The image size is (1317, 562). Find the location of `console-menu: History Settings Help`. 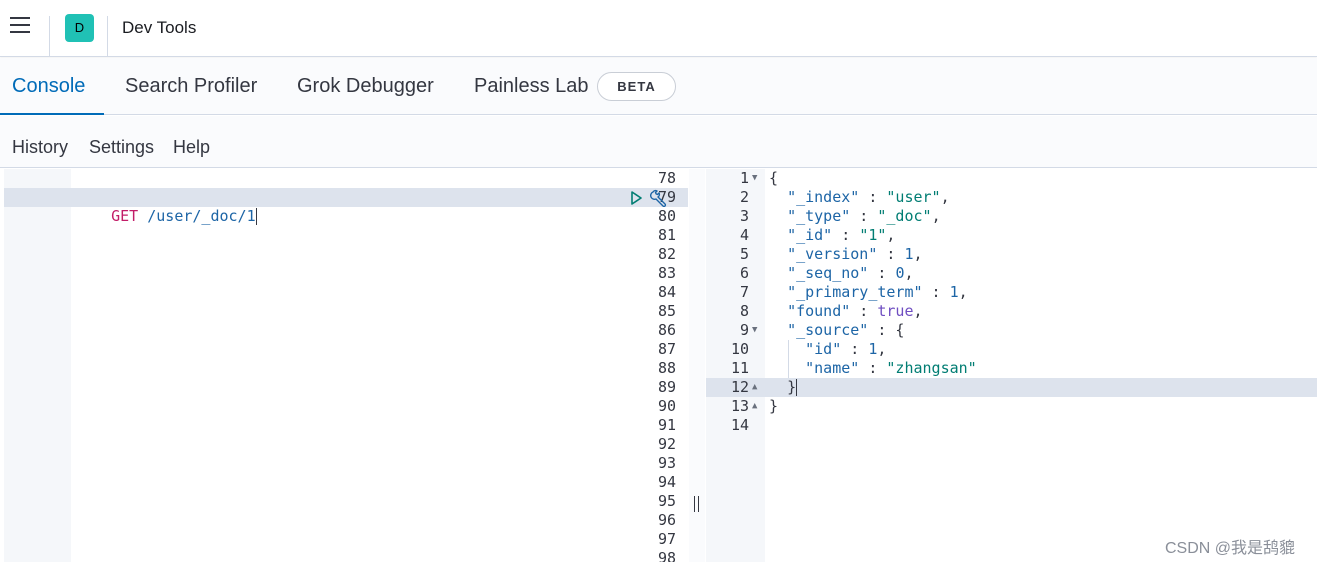

console-menu: History Settings Help is located at coordinates (658, 142).